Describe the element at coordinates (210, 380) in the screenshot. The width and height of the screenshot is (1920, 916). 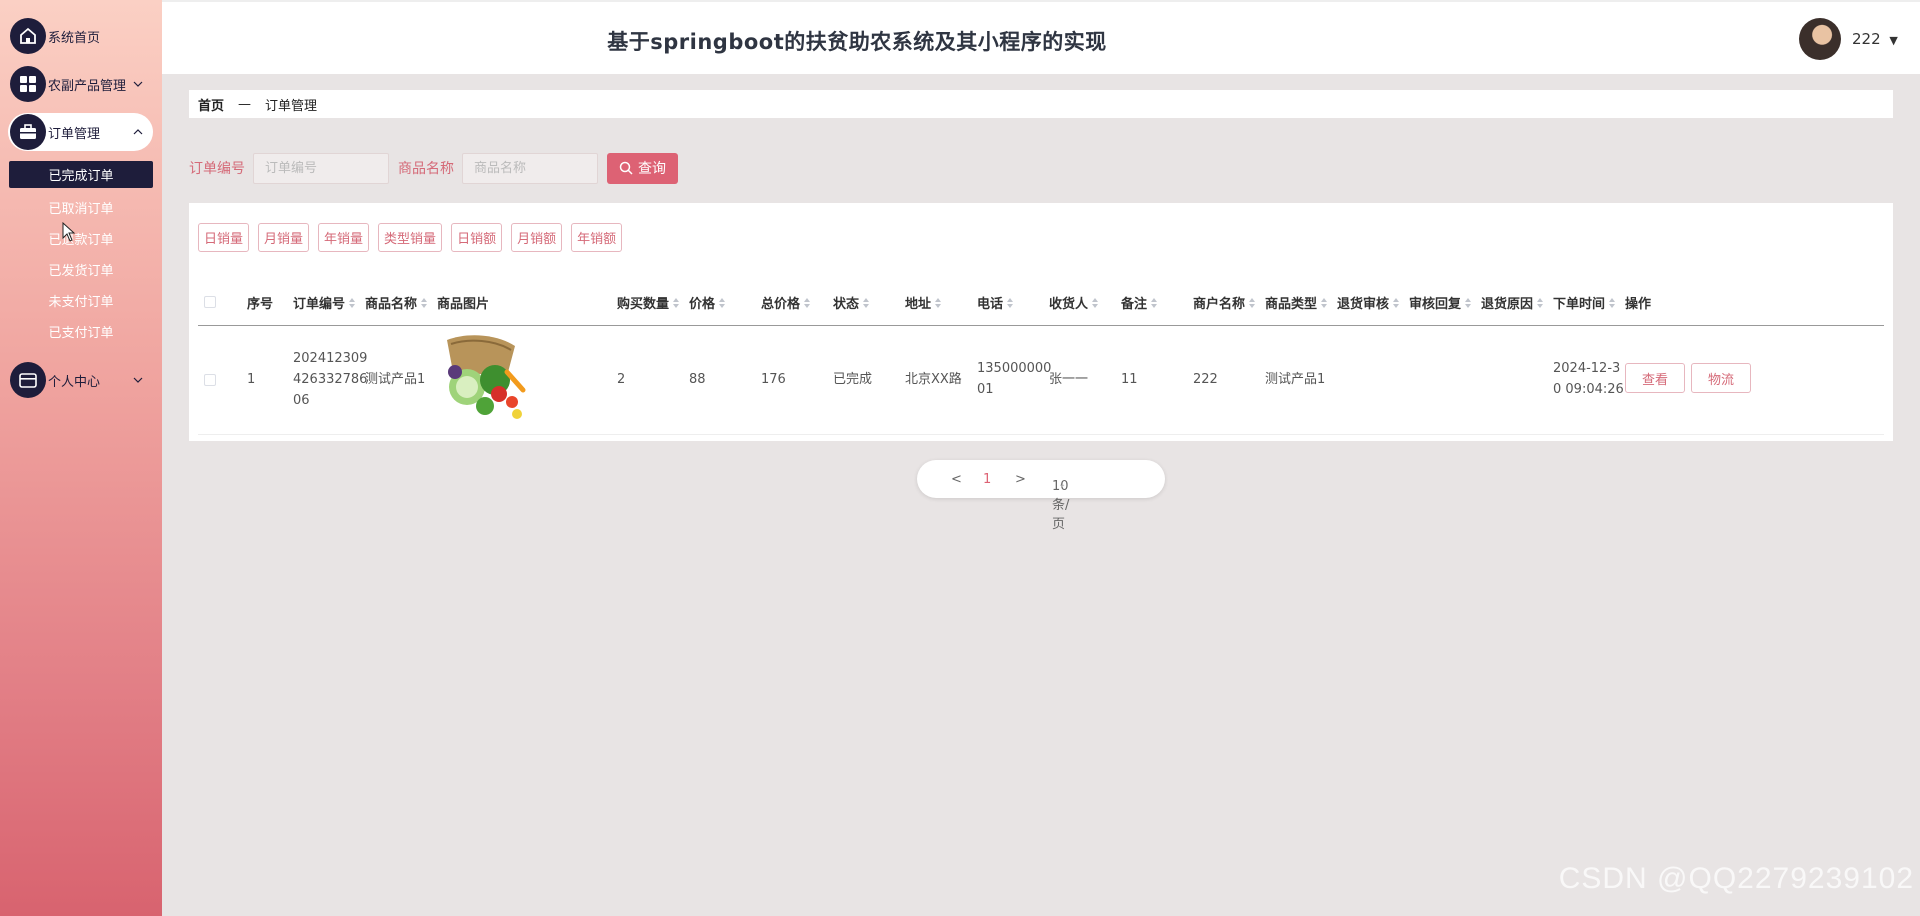
I see `row-checkbox` at that location.